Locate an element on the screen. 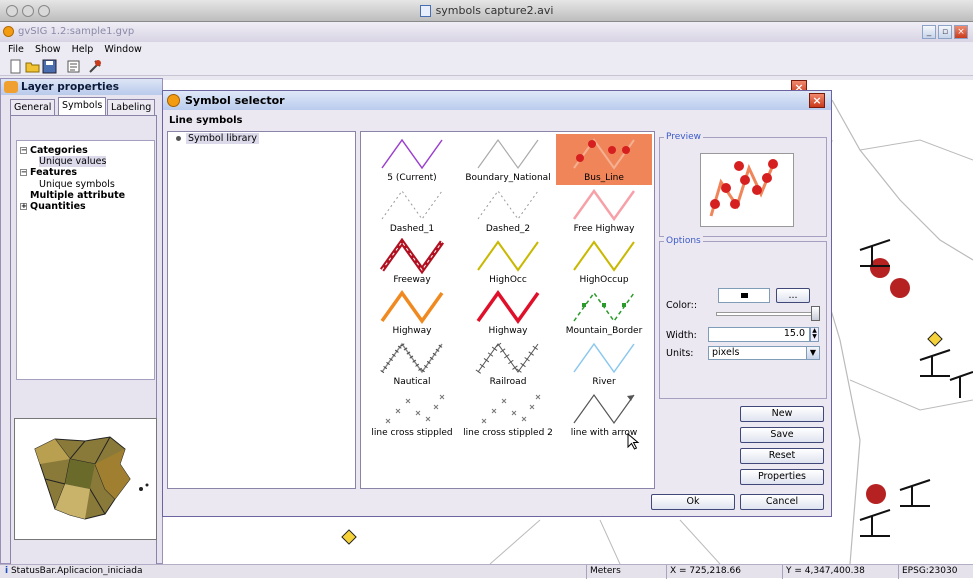 This screenshot has width=973, height=579. width-spinner-icon: ▲ ▼ is located at coordinates (814, 334).